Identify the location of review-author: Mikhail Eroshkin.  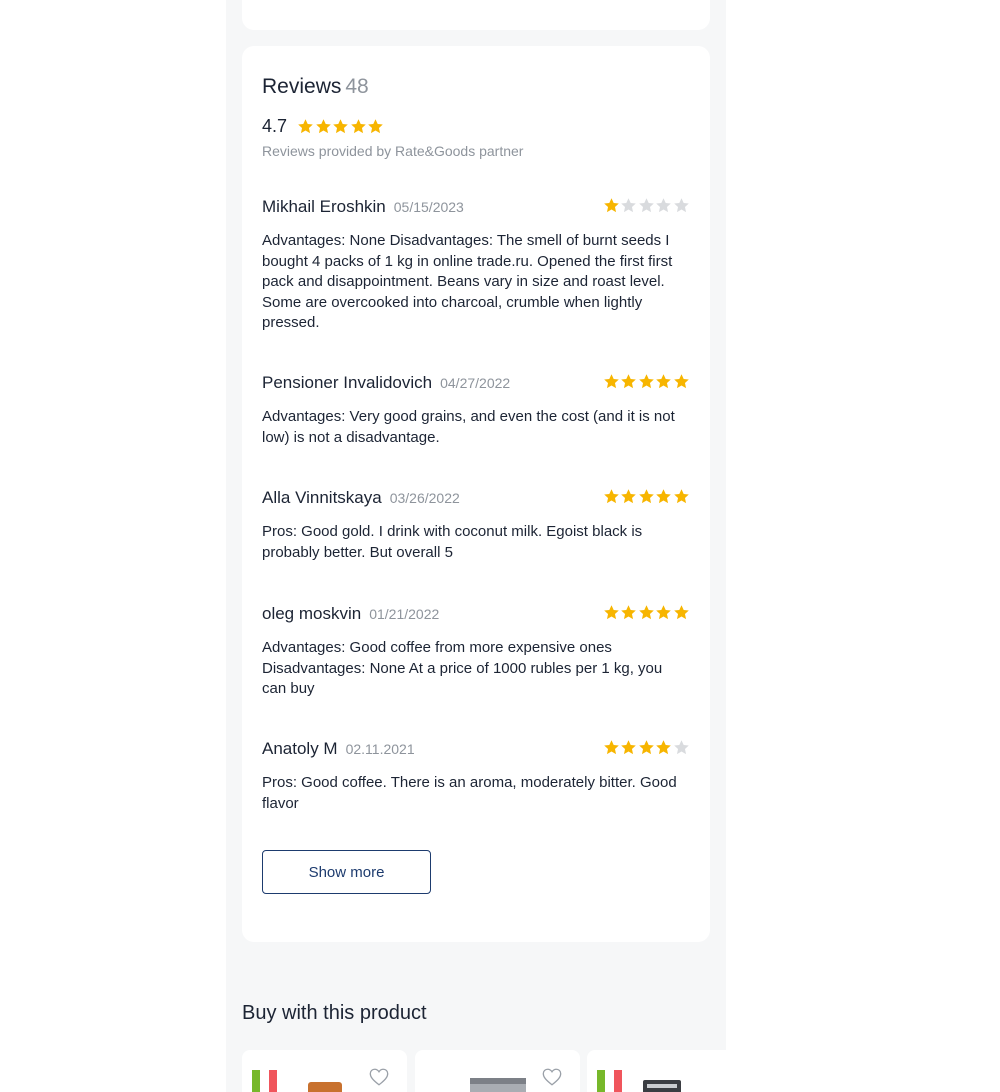
(324, 206).